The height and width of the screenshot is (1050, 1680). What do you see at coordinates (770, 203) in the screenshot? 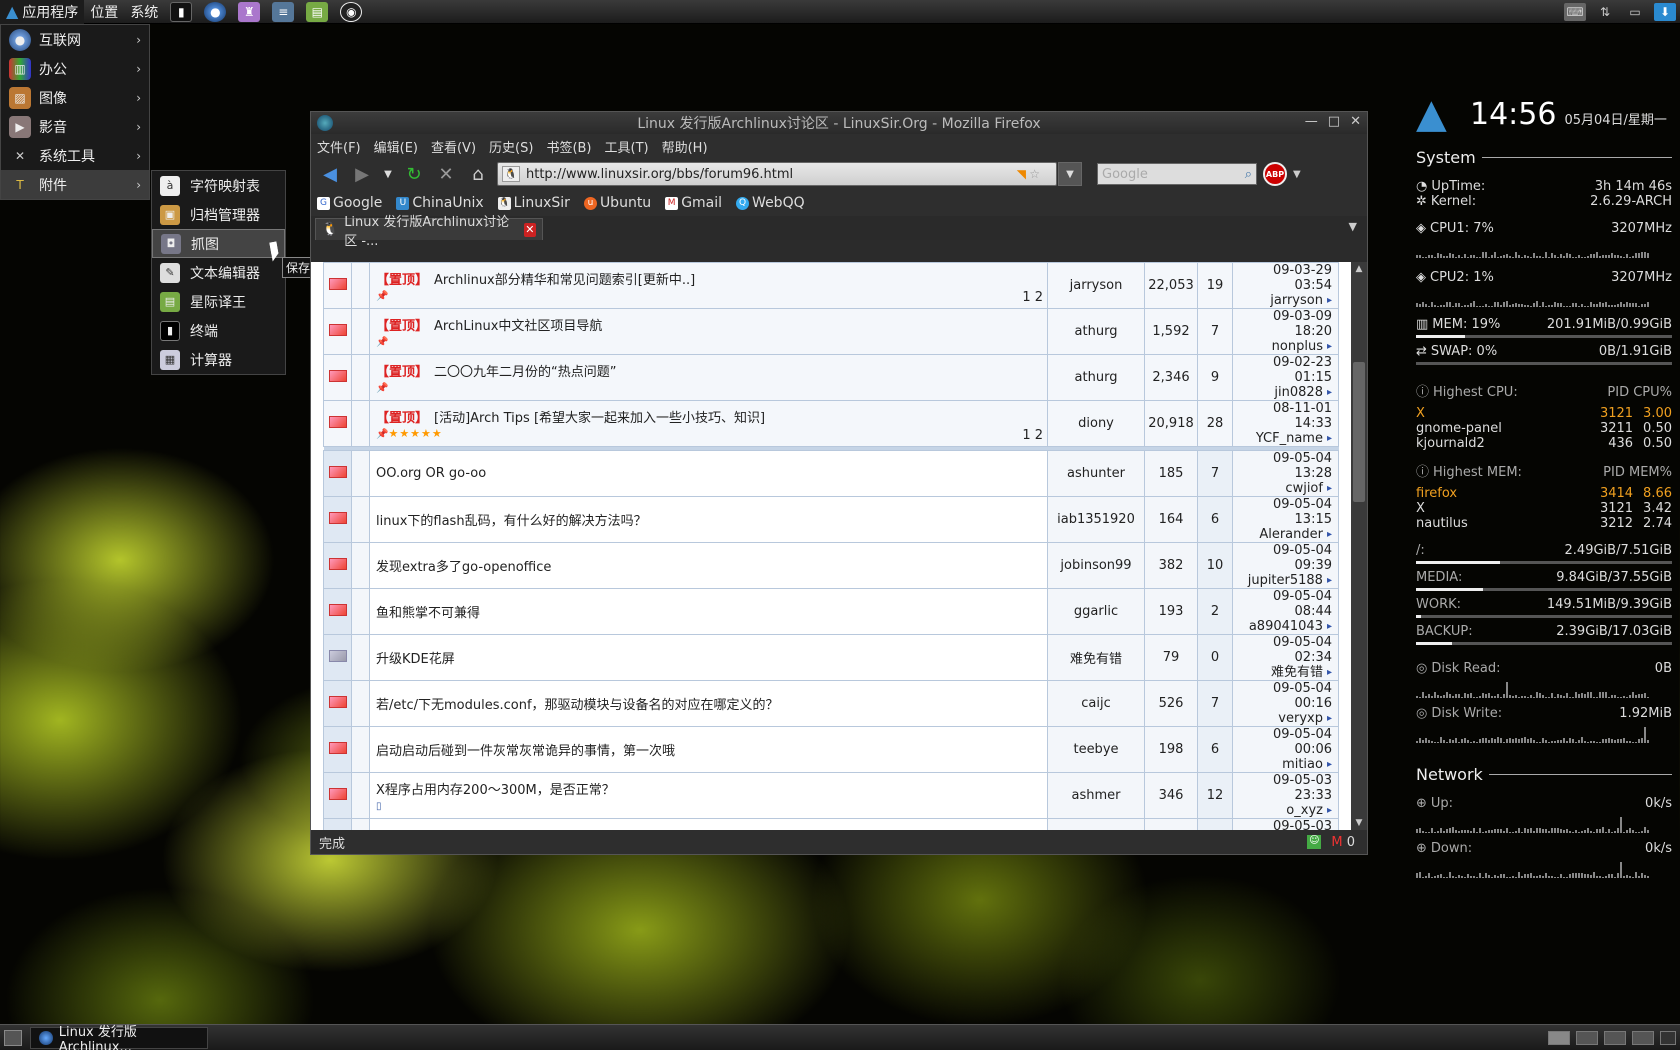
I see `bookmark-webqq: Q WebQQ` at bounding box center [770, 203].